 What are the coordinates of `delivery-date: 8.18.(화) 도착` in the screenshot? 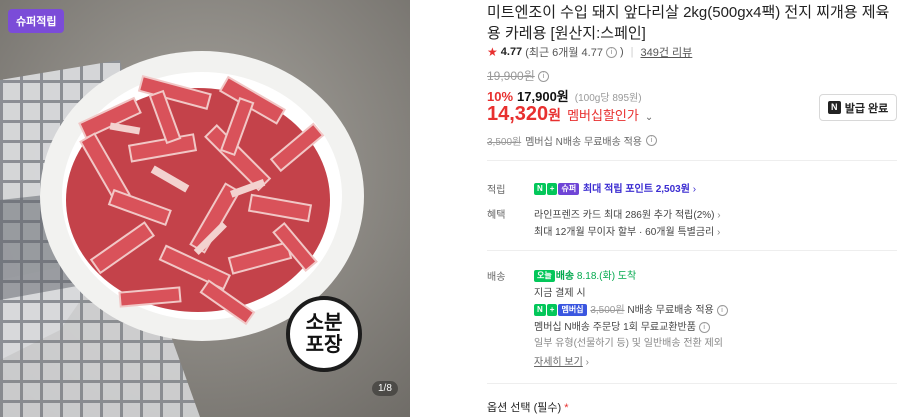 It's located at (606, 276).